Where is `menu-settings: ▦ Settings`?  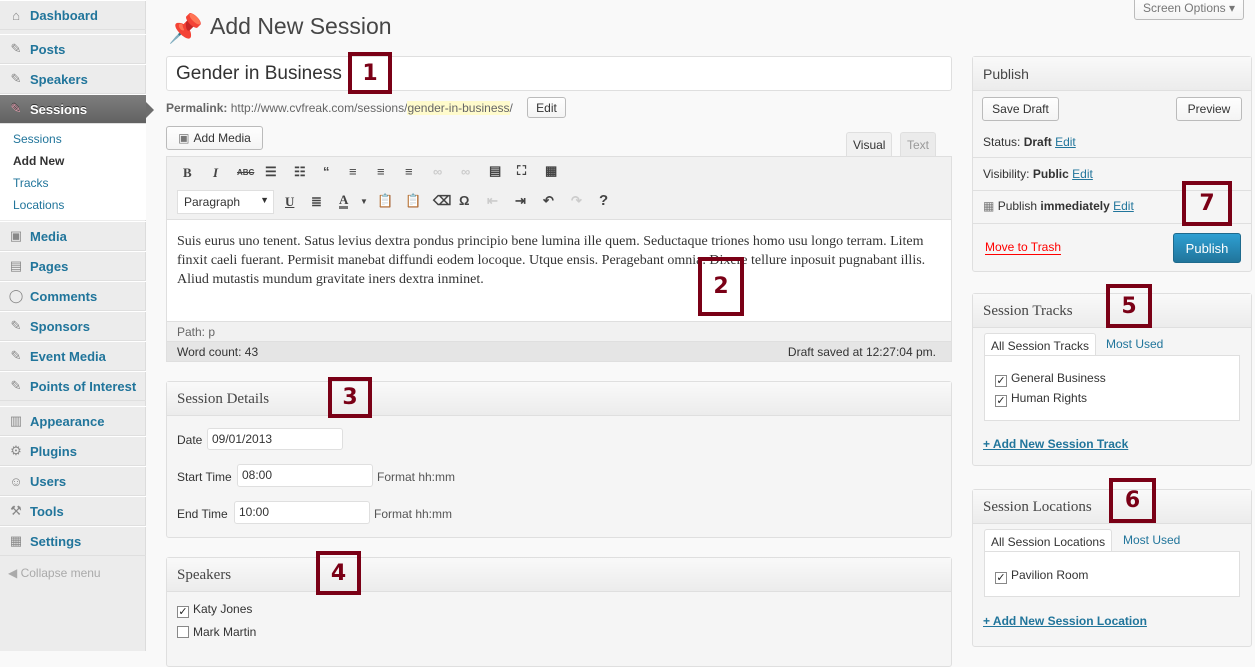 menu-settings: ▦ Settings is located at coordinates (73, 541).